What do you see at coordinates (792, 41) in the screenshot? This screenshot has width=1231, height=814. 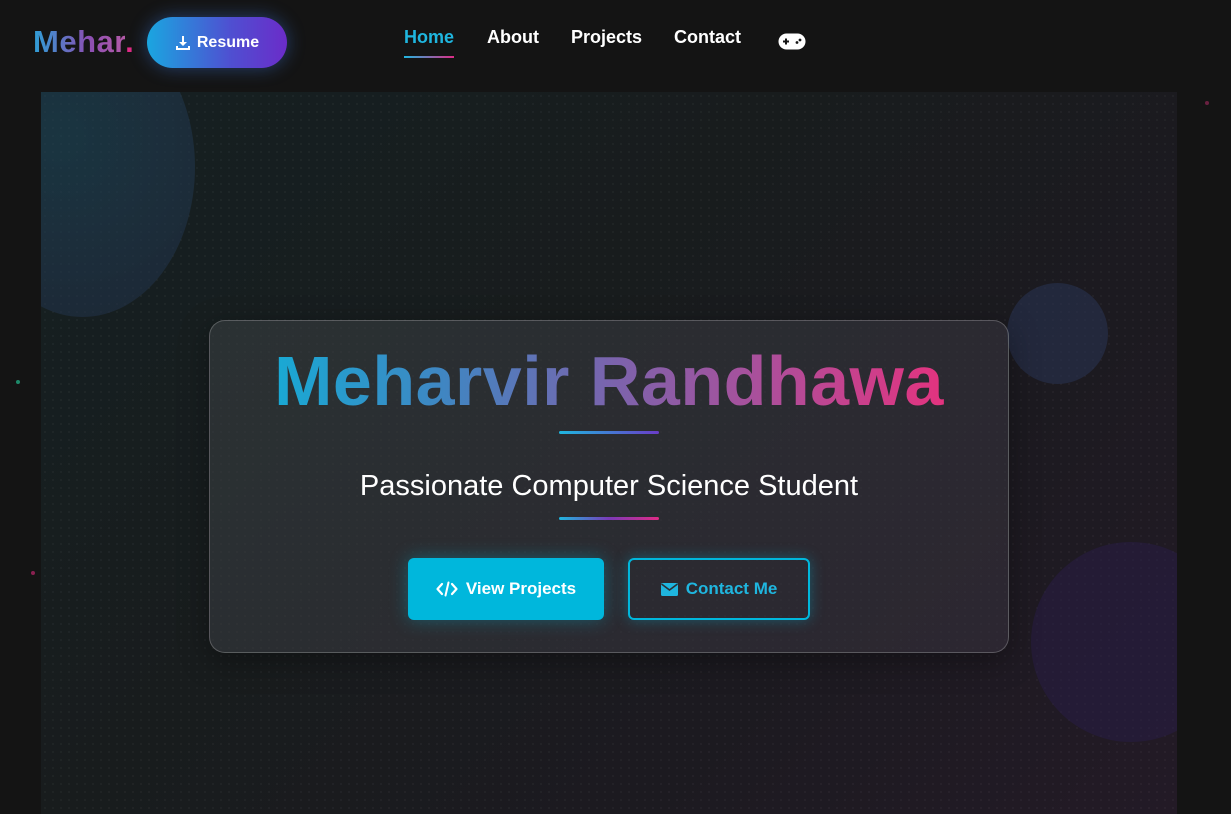 I see `gamepad-icon` at bounding box center [792, 41].